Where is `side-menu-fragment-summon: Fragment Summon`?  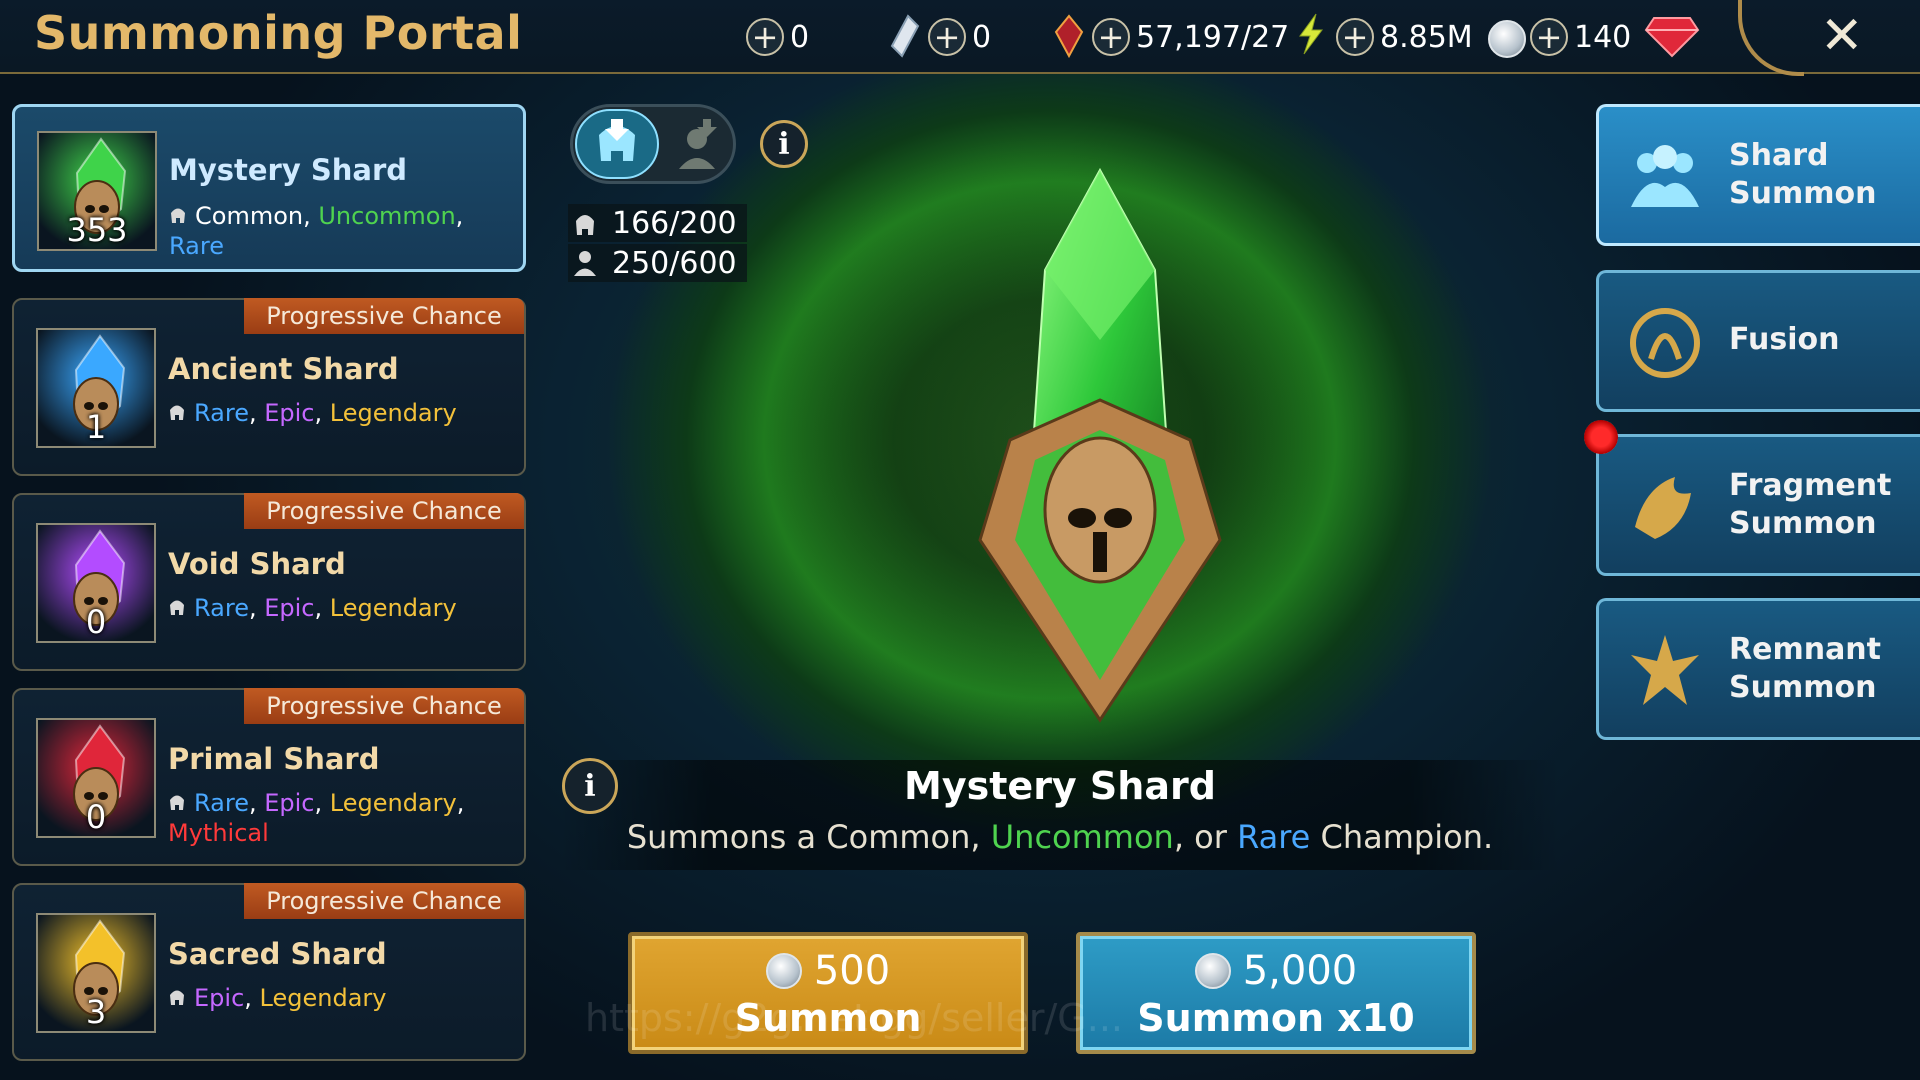
side-menu-fragment-summon: Fragment Summon is located at coordinates (1758, 505).